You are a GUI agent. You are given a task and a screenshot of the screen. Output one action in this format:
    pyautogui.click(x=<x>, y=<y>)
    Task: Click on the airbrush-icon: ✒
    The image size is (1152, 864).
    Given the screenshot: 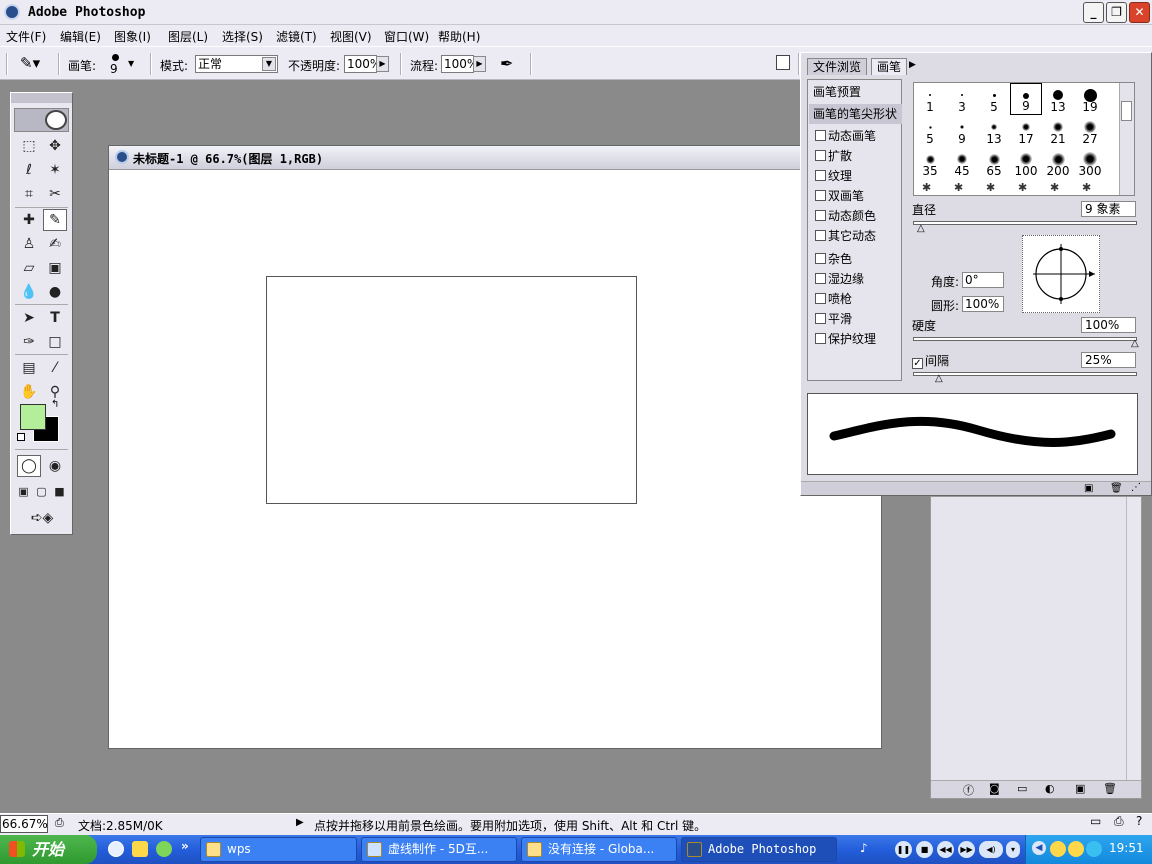 What is the action you would take?
    pyautogui.click(x=506, y=63)
    